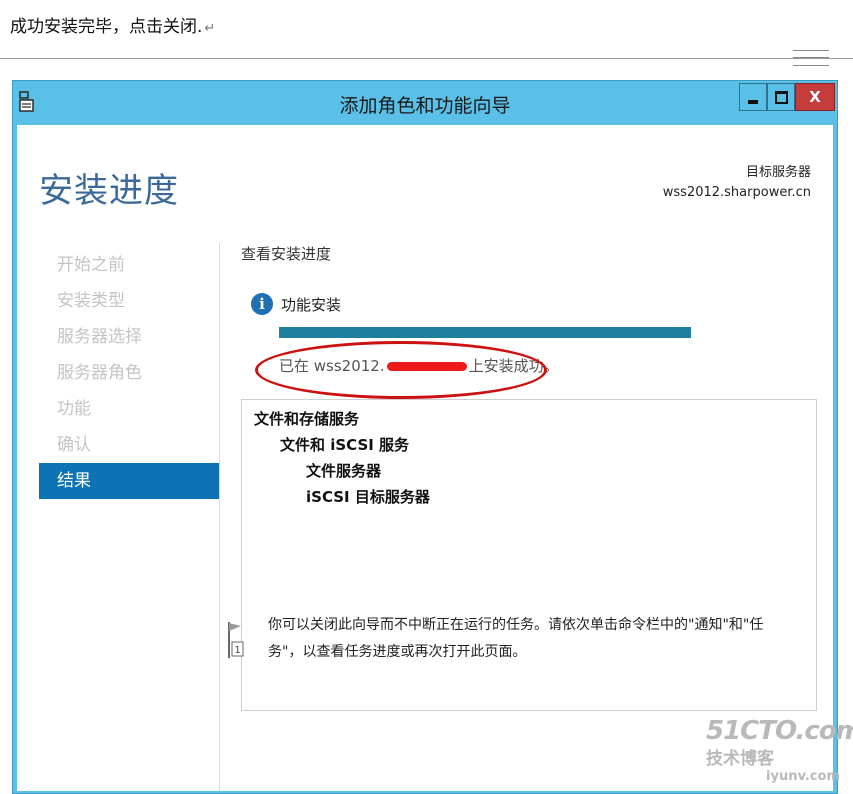 This screenshot has height=794, width=853. Describe the element at coordinates (344, 471) in the screenshot. I see `result-item: 文件服务器` at that location.